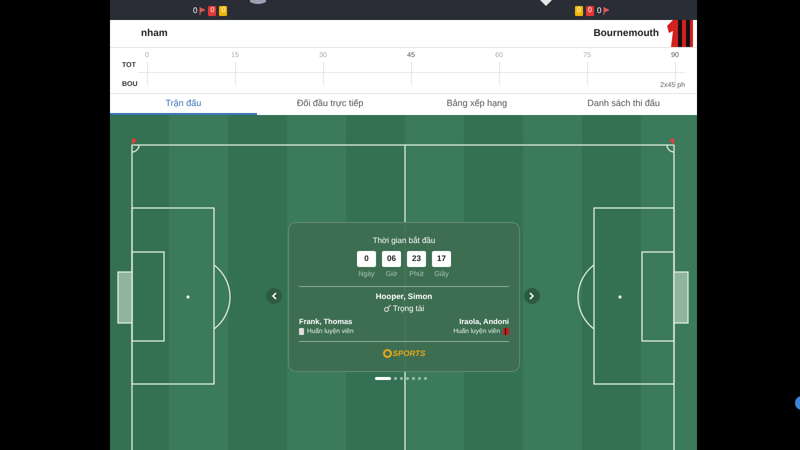 Image resolution: width=800 pixels, height=450 pixels. What do you see at coordinates (404, 241) in the screenshot?
I see `countdown-title: Thời gian bắt đầu` at bounding box center [404, 241].